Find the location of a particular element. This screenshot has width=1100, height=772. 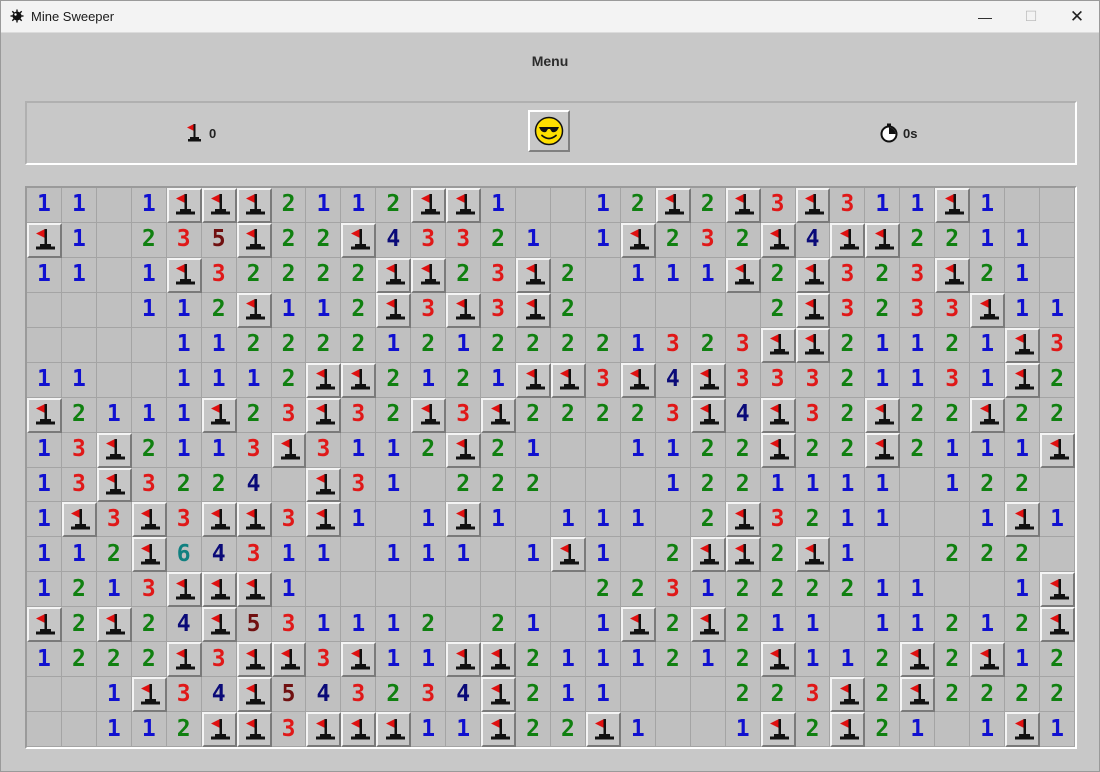

menu-button: Menu is located at coordinates (550, 61).